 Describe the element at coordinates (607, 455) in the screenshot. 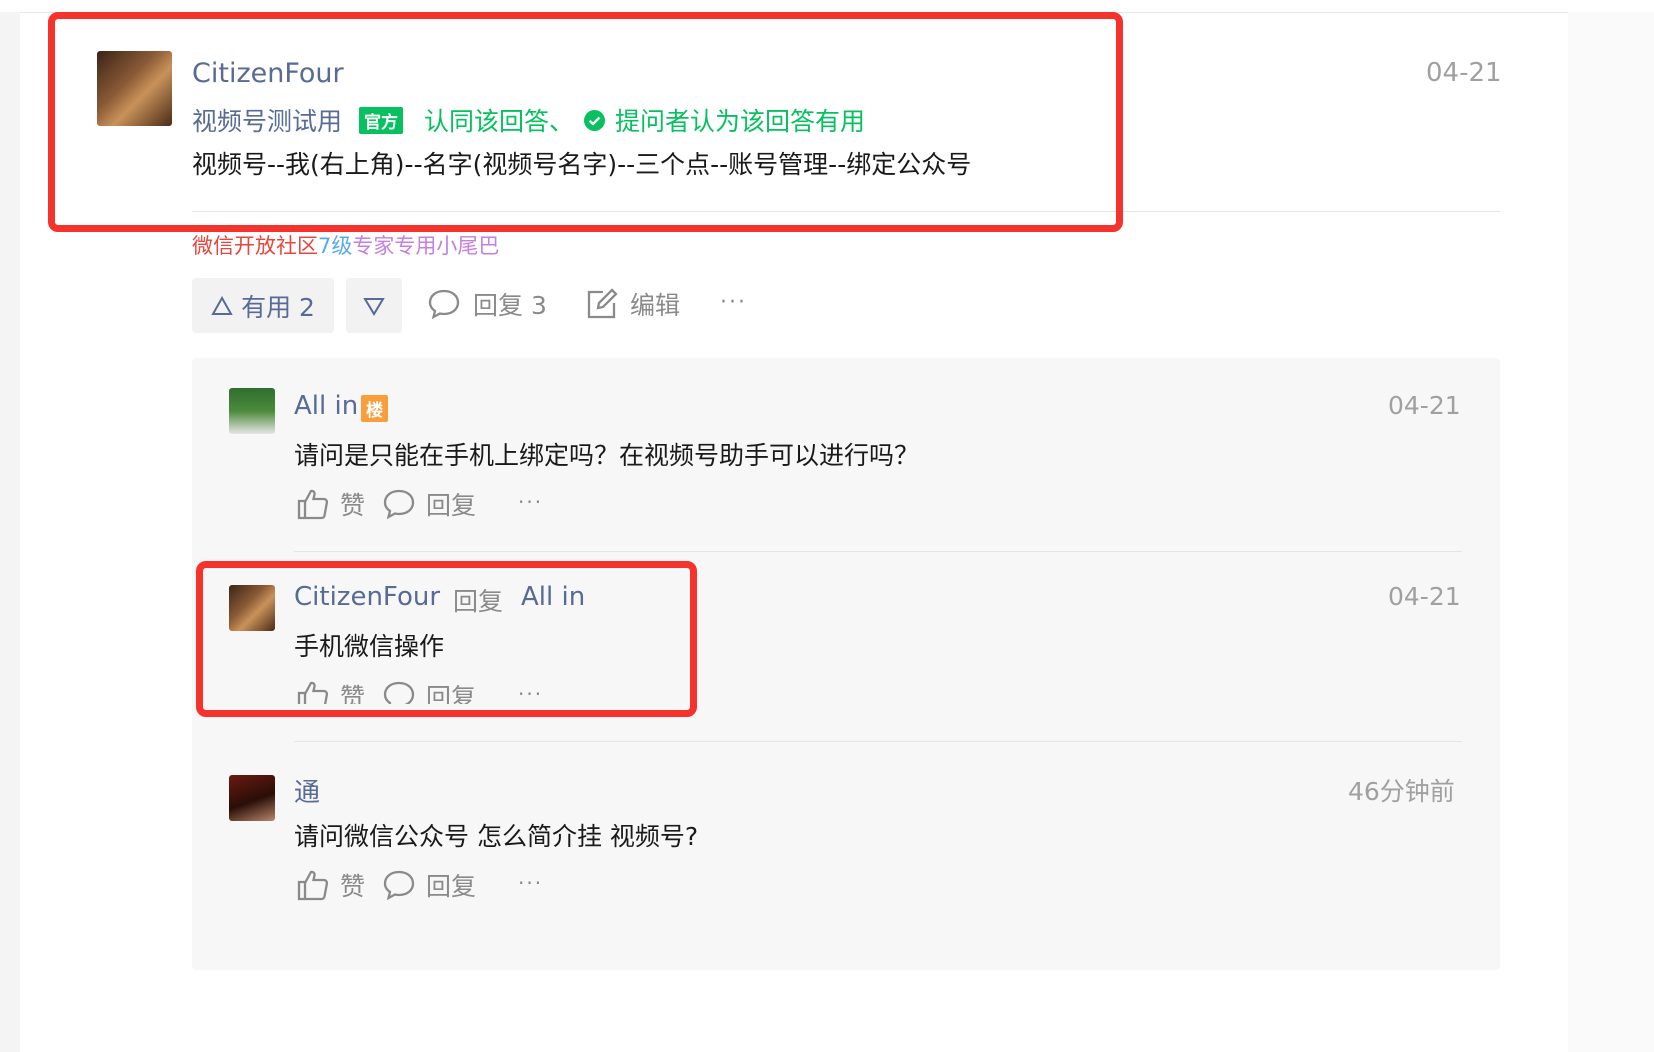

I see `reply-1-content: 请问是只能在手机上绑定吗？在视频号助手可以进行吗？` at that location.